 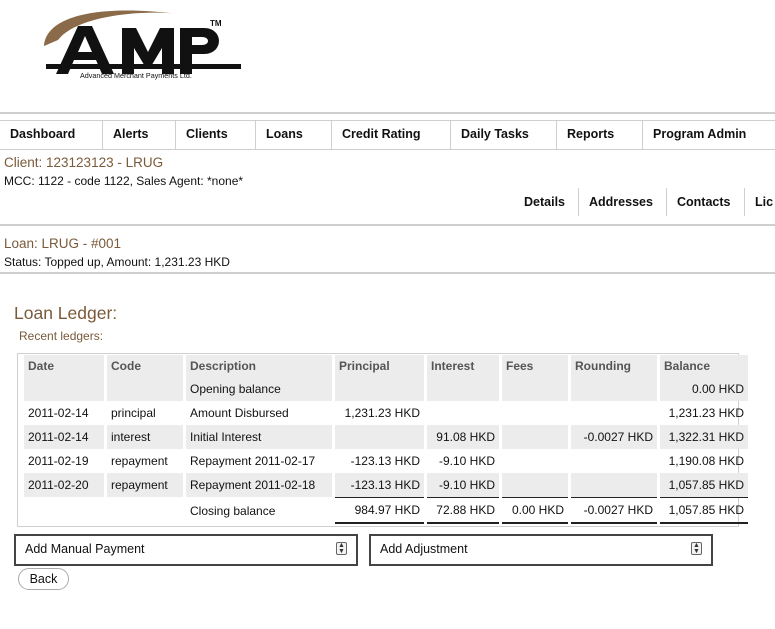 I want to click on closing-interest: 72.88 HKD, so click(x=463, y=510).